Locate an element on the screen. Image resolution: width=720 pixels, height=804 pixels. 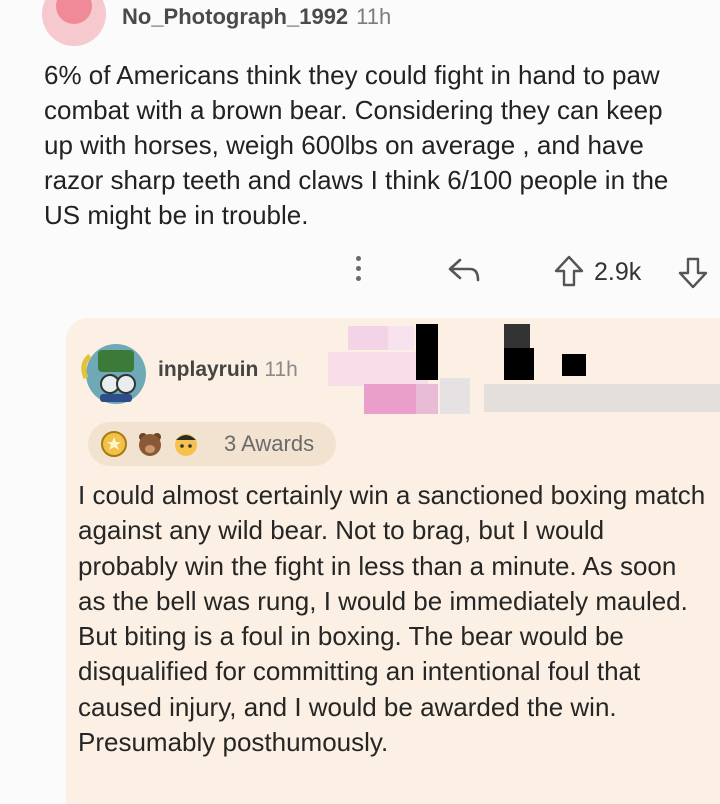
op-avatar is located at coordinates (74, 23).